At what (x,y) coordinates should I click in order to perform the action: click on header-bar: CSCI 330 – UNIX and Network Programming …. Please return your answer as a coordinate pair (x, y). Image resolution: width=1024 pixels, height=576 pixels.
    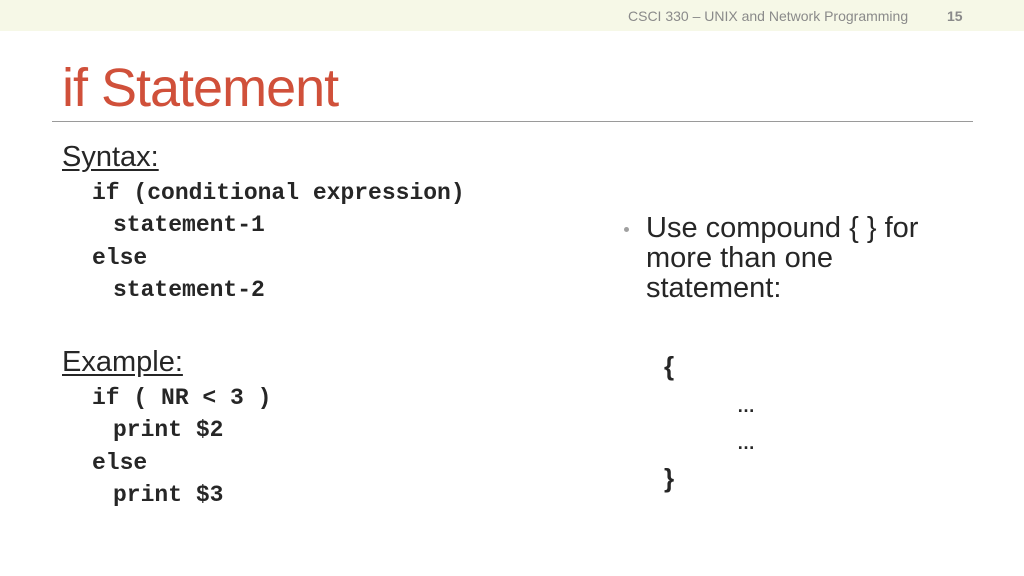
    Looking at the image, I should click on (512, 15).